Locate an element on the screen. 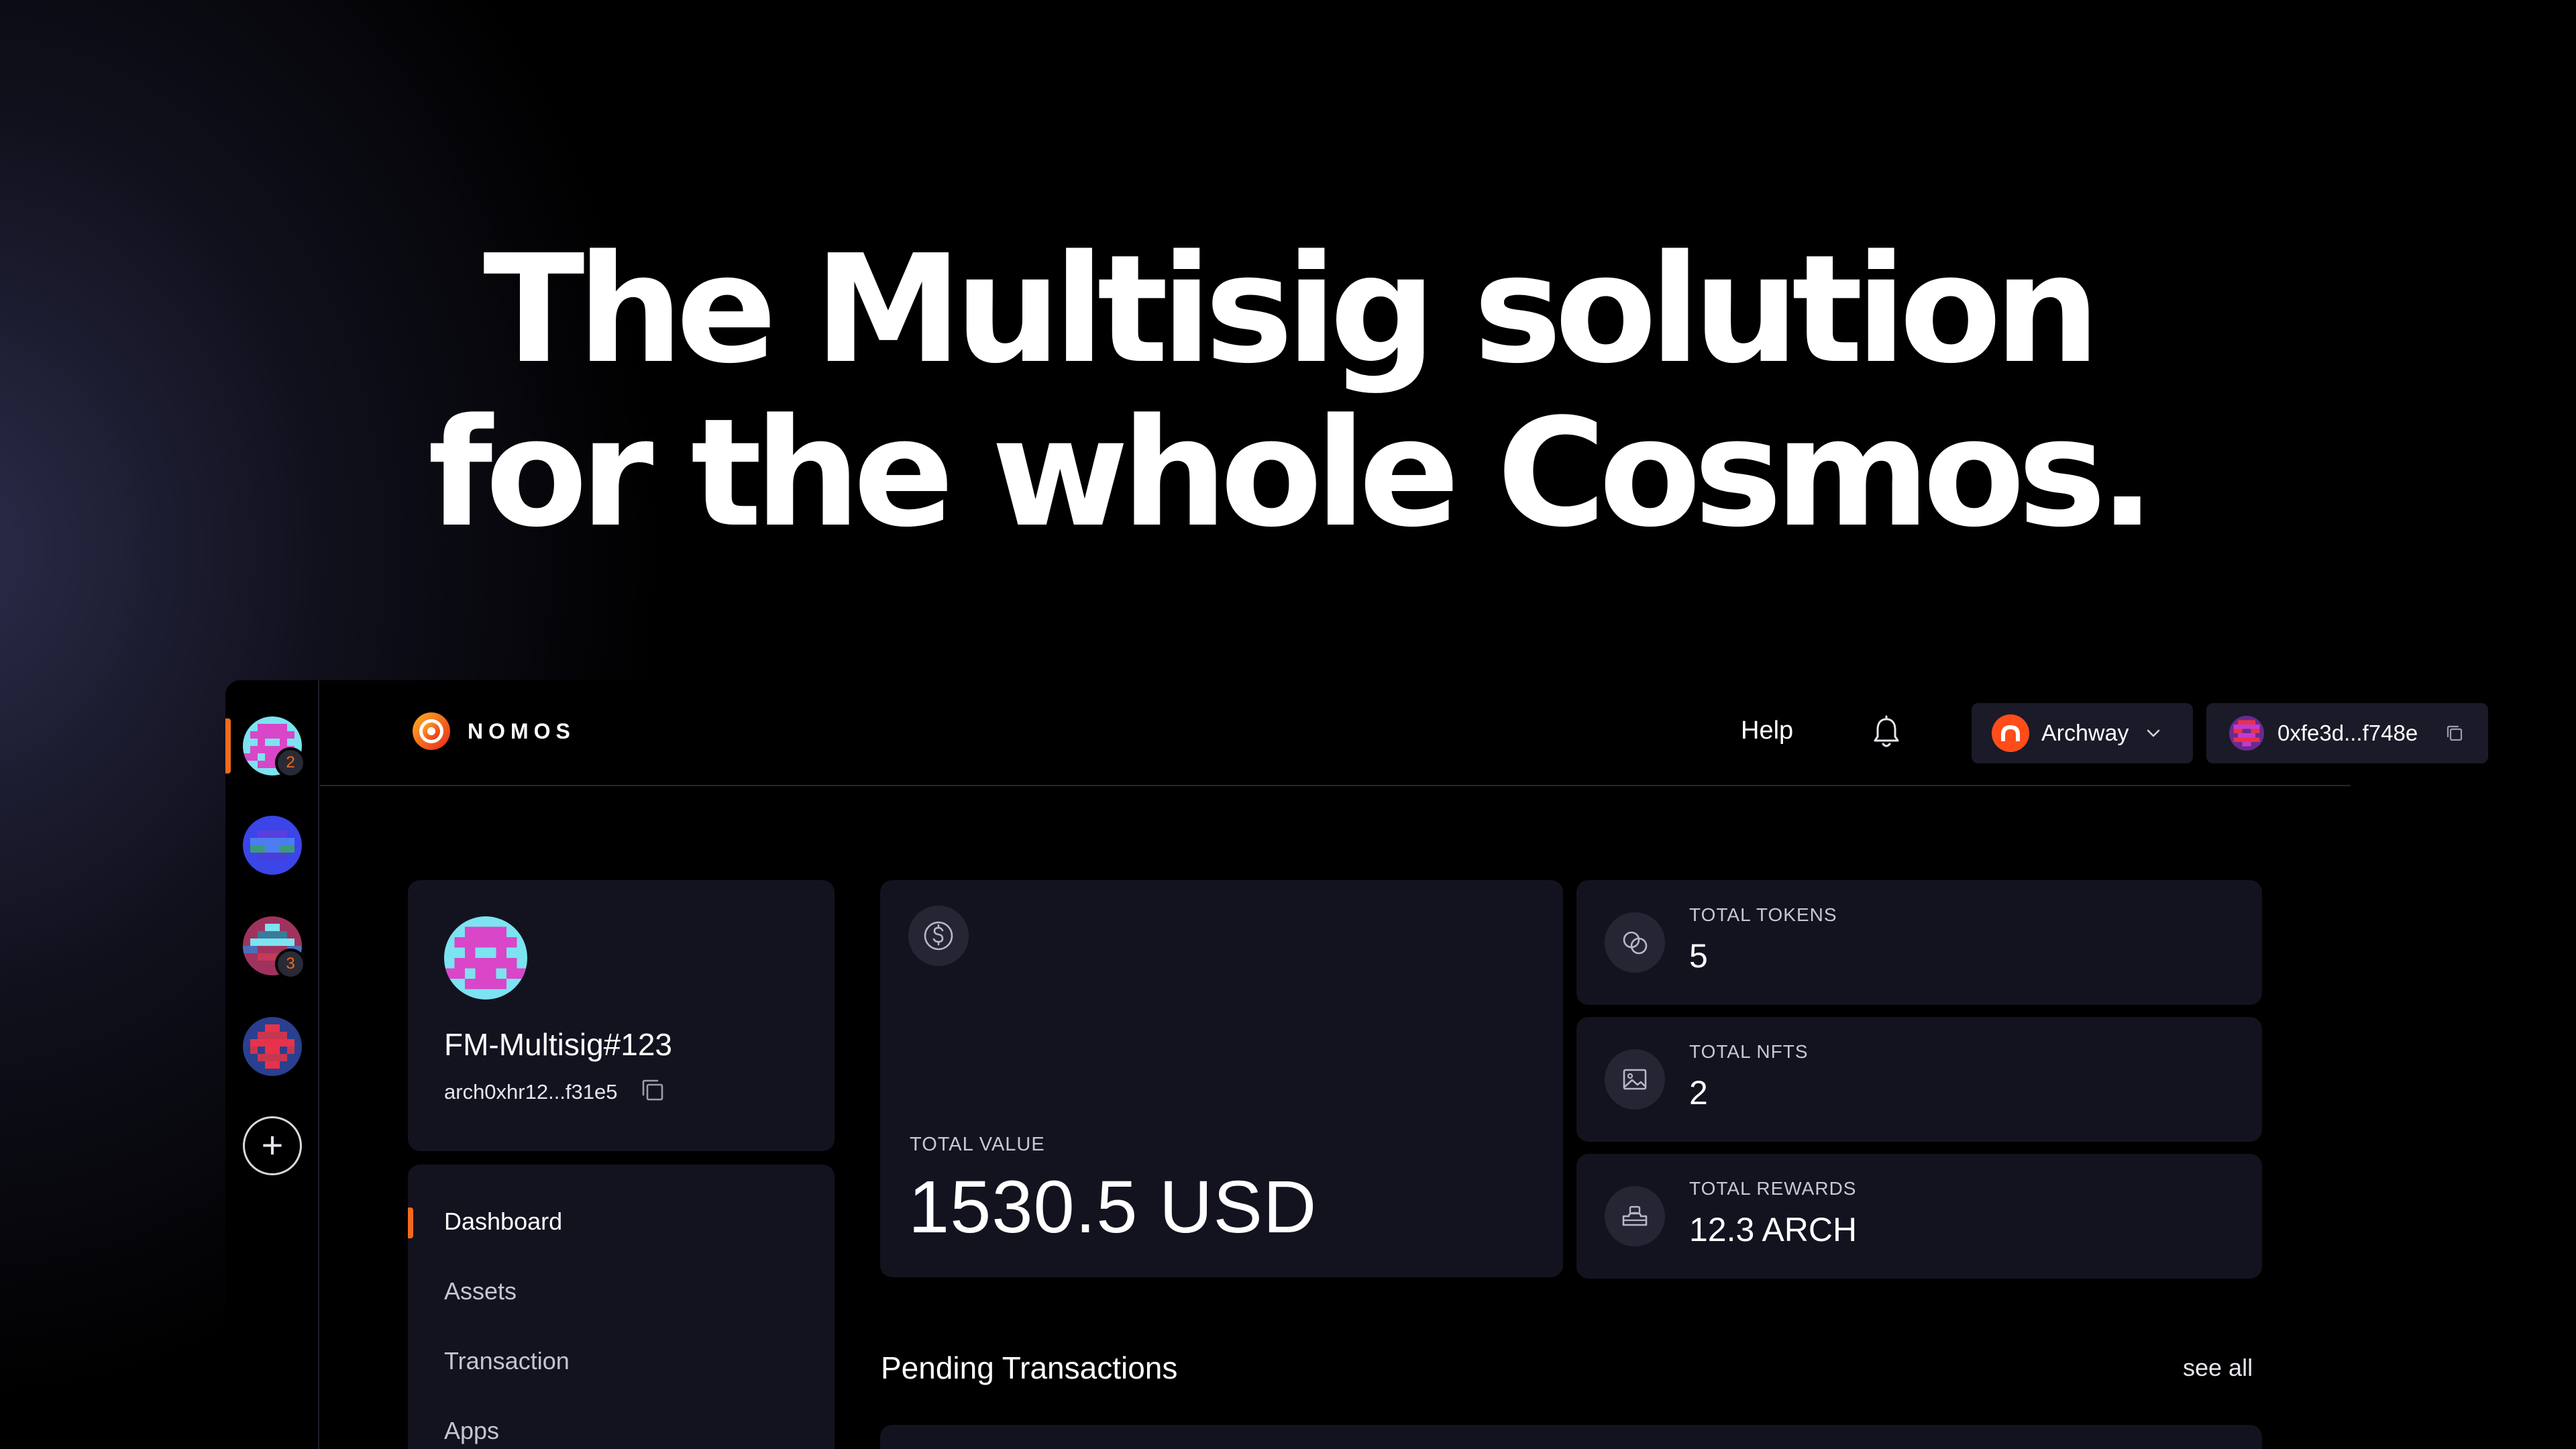 The width and height of the screenshot is (2576, 1449). hero-line-2: for the whole Cosmos. is located at coordinates (1291, 473).